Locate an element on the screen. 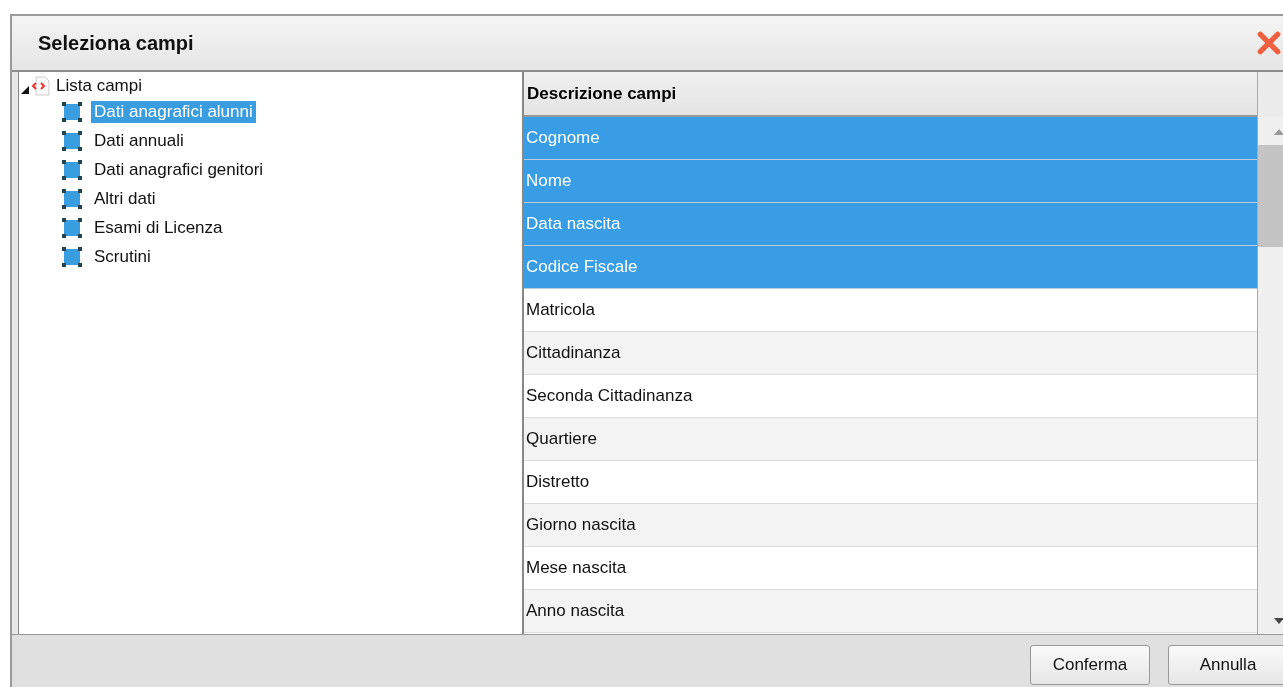 The image size is (1283, 687). tree-item: Esami di Licenza is located at coordinates (158, 227).